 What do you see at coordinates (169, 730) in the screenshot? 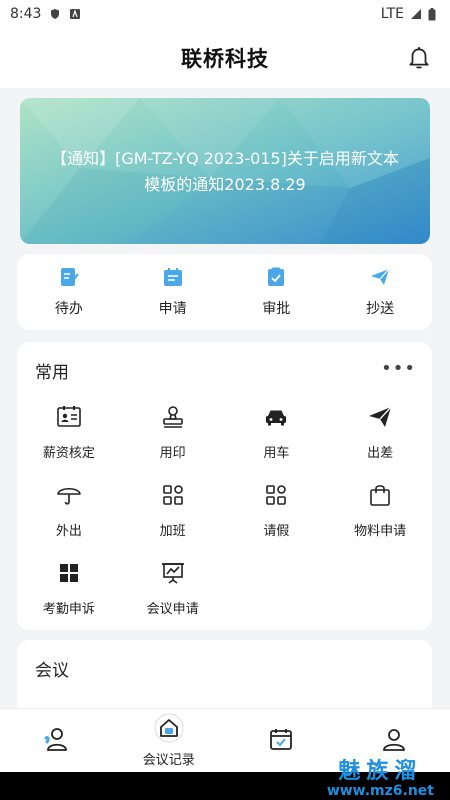
I see `home-icon` at bounding box center [169, 730].